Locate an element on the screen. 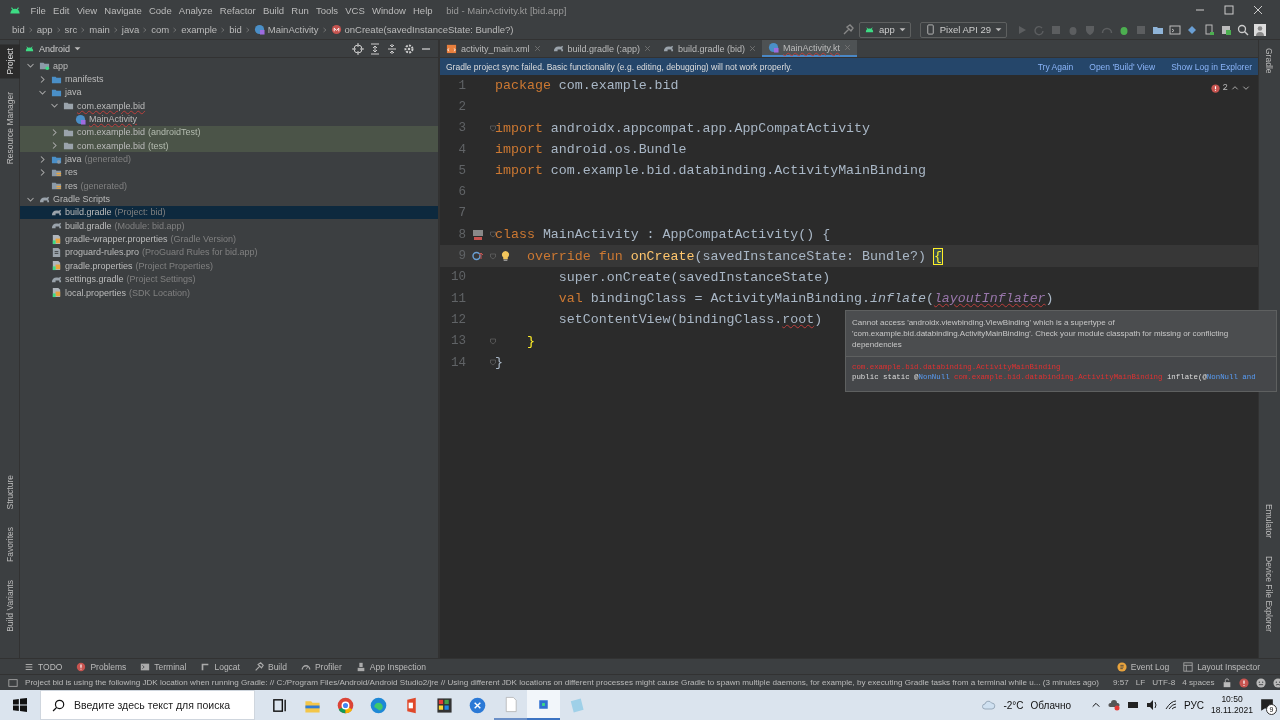 This screenshot has width=1280, height=720. input-language: РУС is located at coordinates (1194, 705).